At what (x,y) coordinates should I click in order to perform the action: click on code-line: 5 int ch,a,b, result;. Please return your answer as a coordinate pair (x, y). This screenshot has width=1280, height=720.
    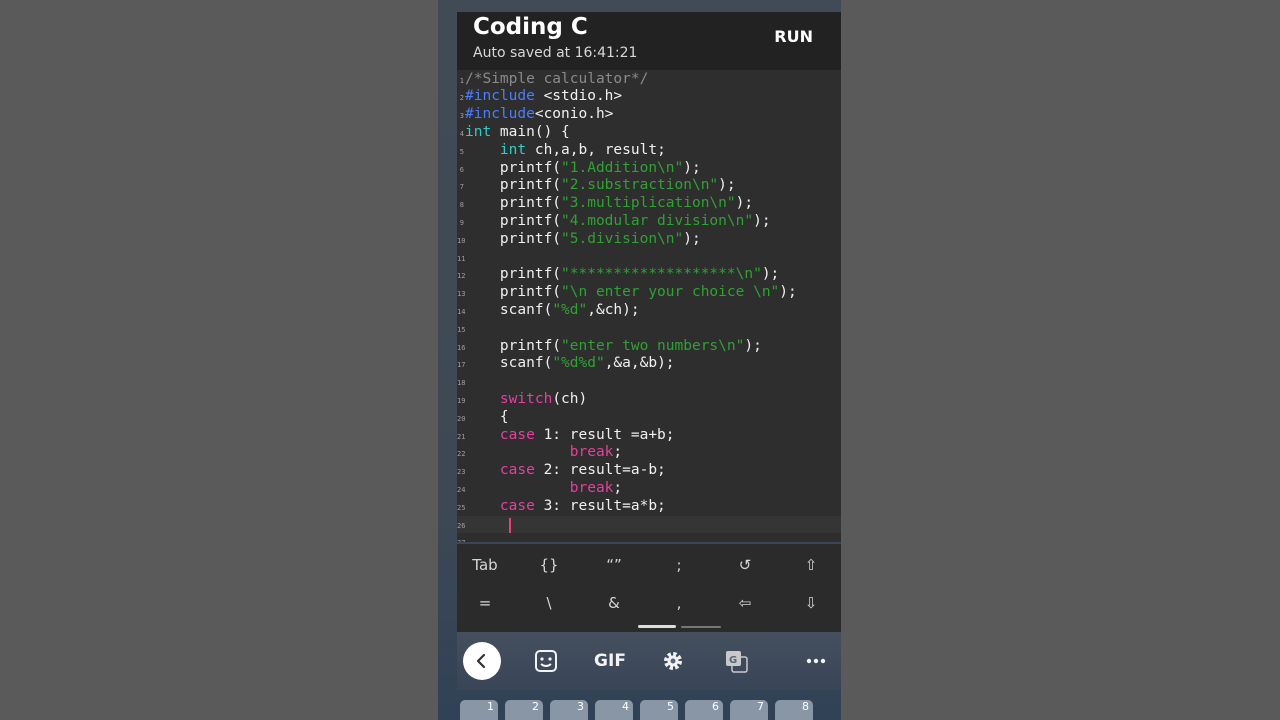
    Looking at the image, I should click on (649, 151).